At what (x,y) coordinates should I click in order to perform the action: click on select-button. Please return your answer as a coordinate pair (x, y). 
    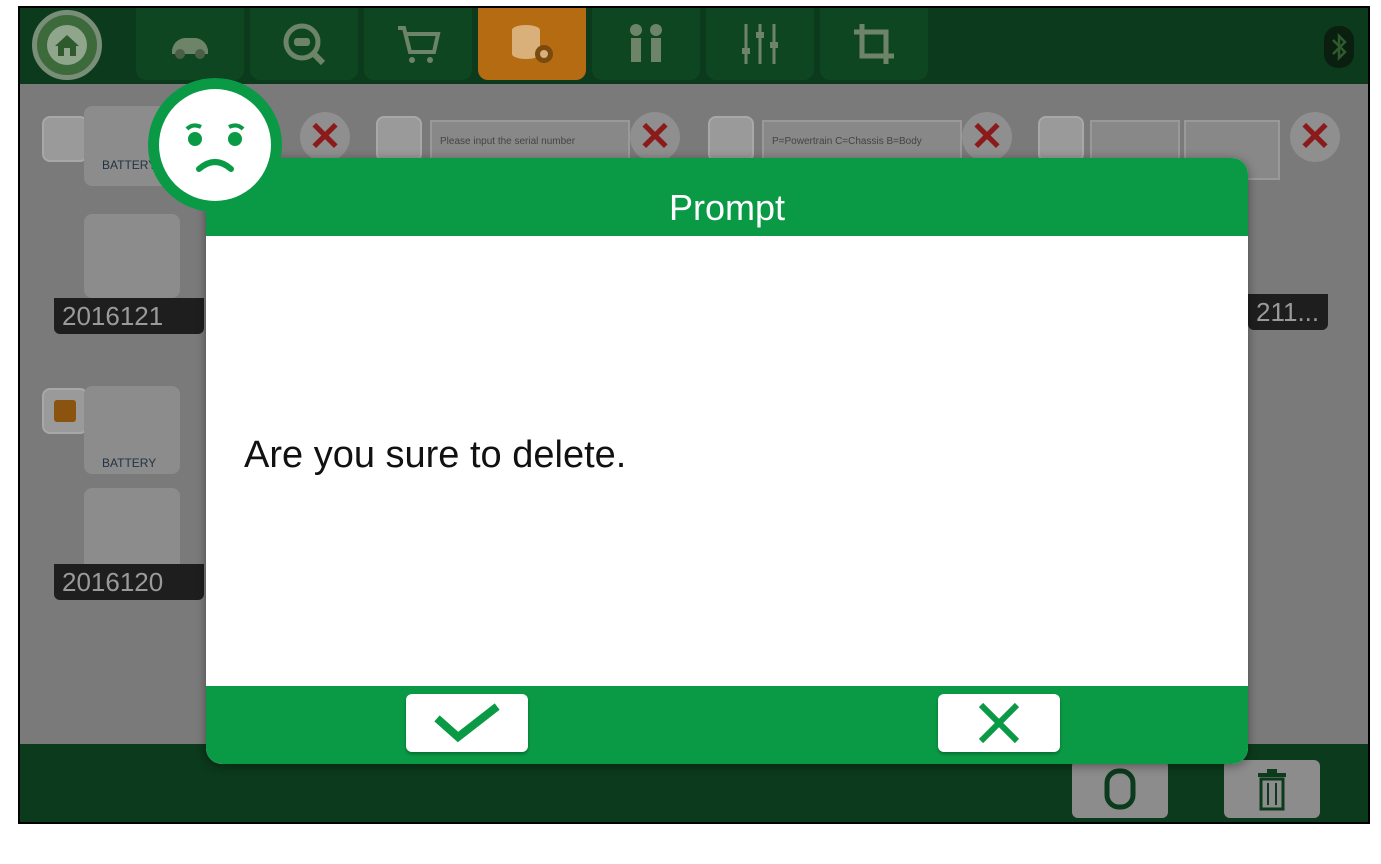
    Looking at the image, I should click on (1120, 789).